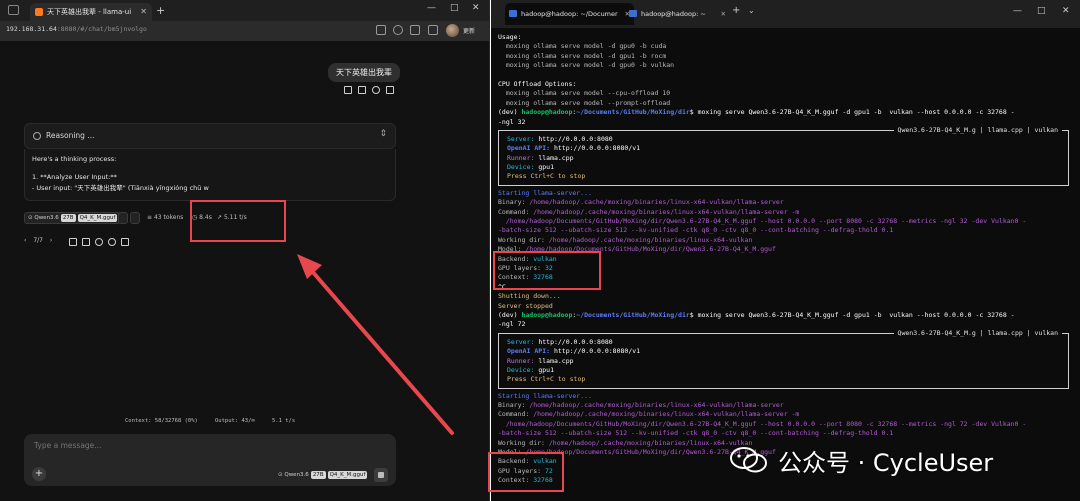  Describe the element at coordinates (74, 177) in the screenshot. I see `reasoning-line: 1. **Analyze User Input:**` at that location.